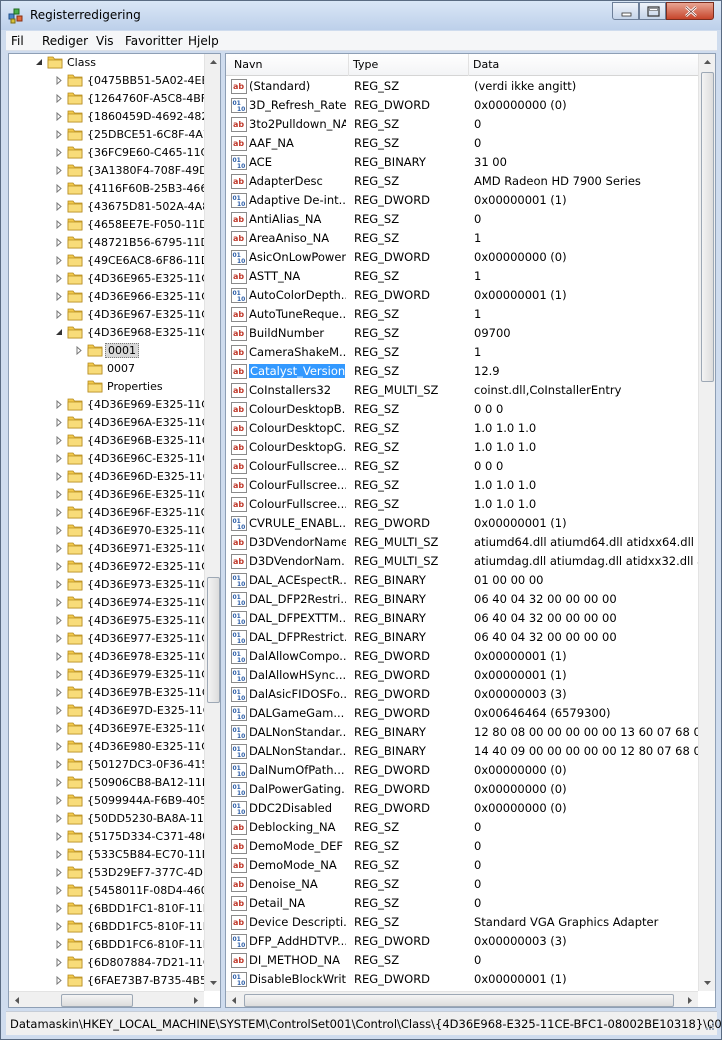 Image resolution: width=722 pixels, height=1040 pixels. I want to click on tree-item: {6D807884-7D21-11CF, so click(106, 963).